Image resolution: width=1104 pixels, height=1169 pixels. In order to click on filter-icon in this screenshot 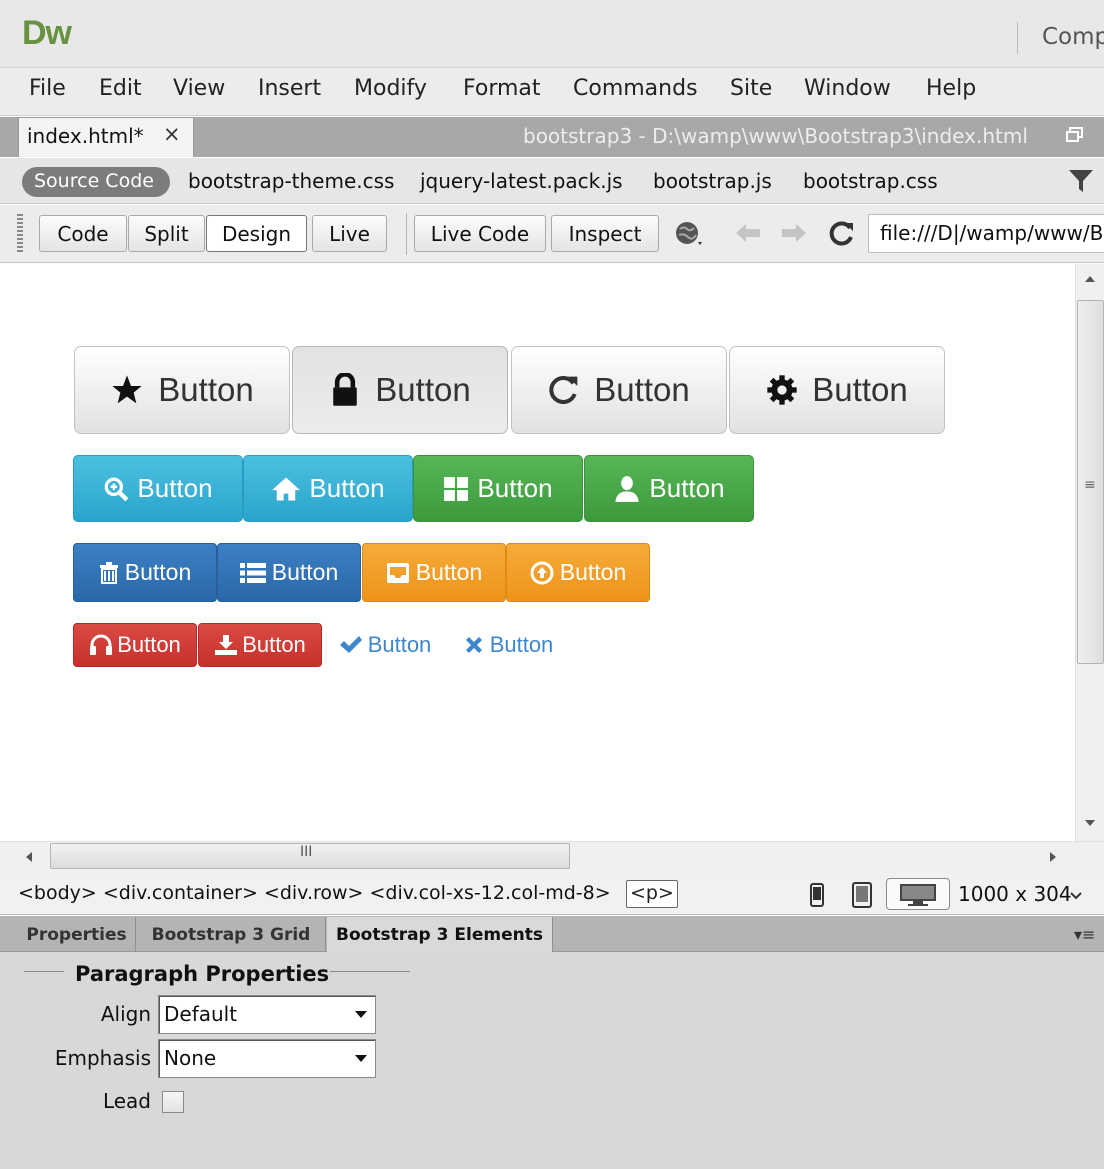, I will do `click(1081, 181)`.